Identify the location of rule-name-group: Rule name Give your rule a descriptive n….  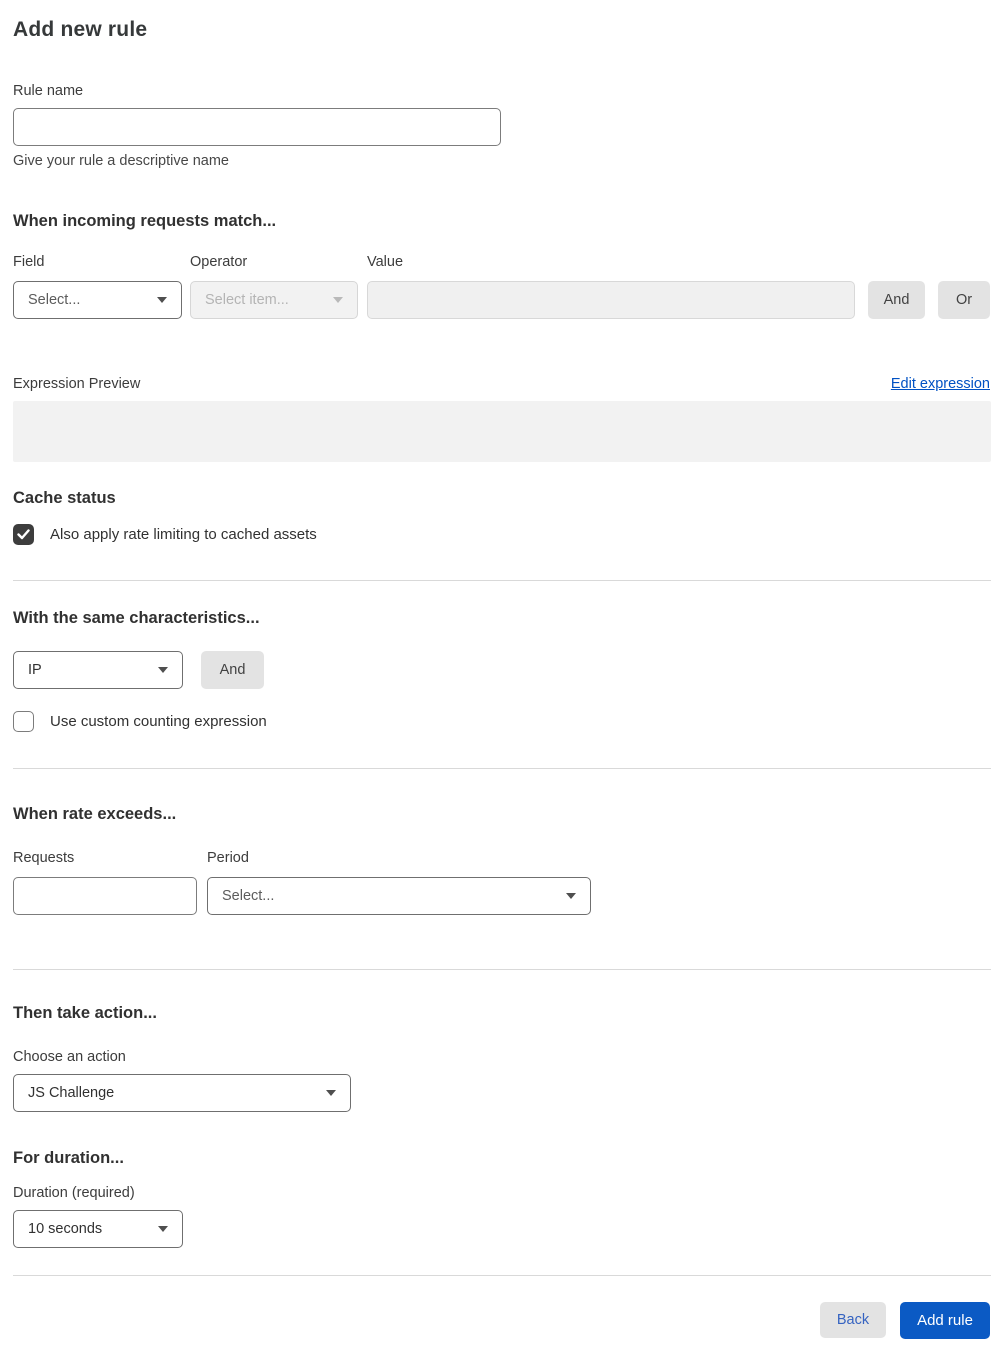
(501, 126).